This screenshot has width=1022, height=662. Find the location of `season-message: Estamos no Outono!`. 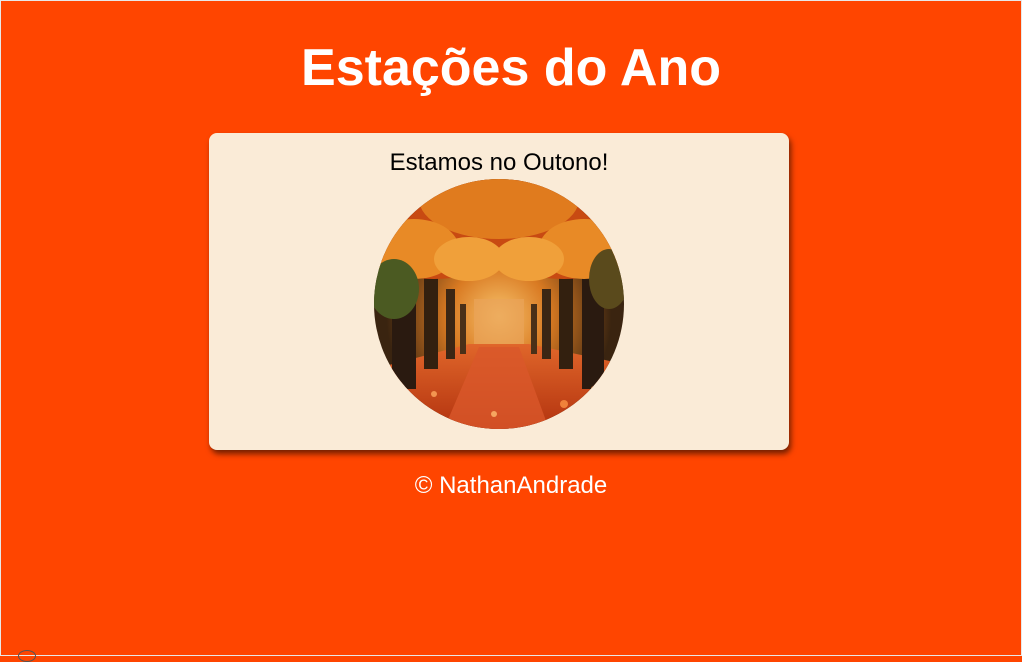

season-message: Estamos no Outono! is located at coordinates (499, 162).